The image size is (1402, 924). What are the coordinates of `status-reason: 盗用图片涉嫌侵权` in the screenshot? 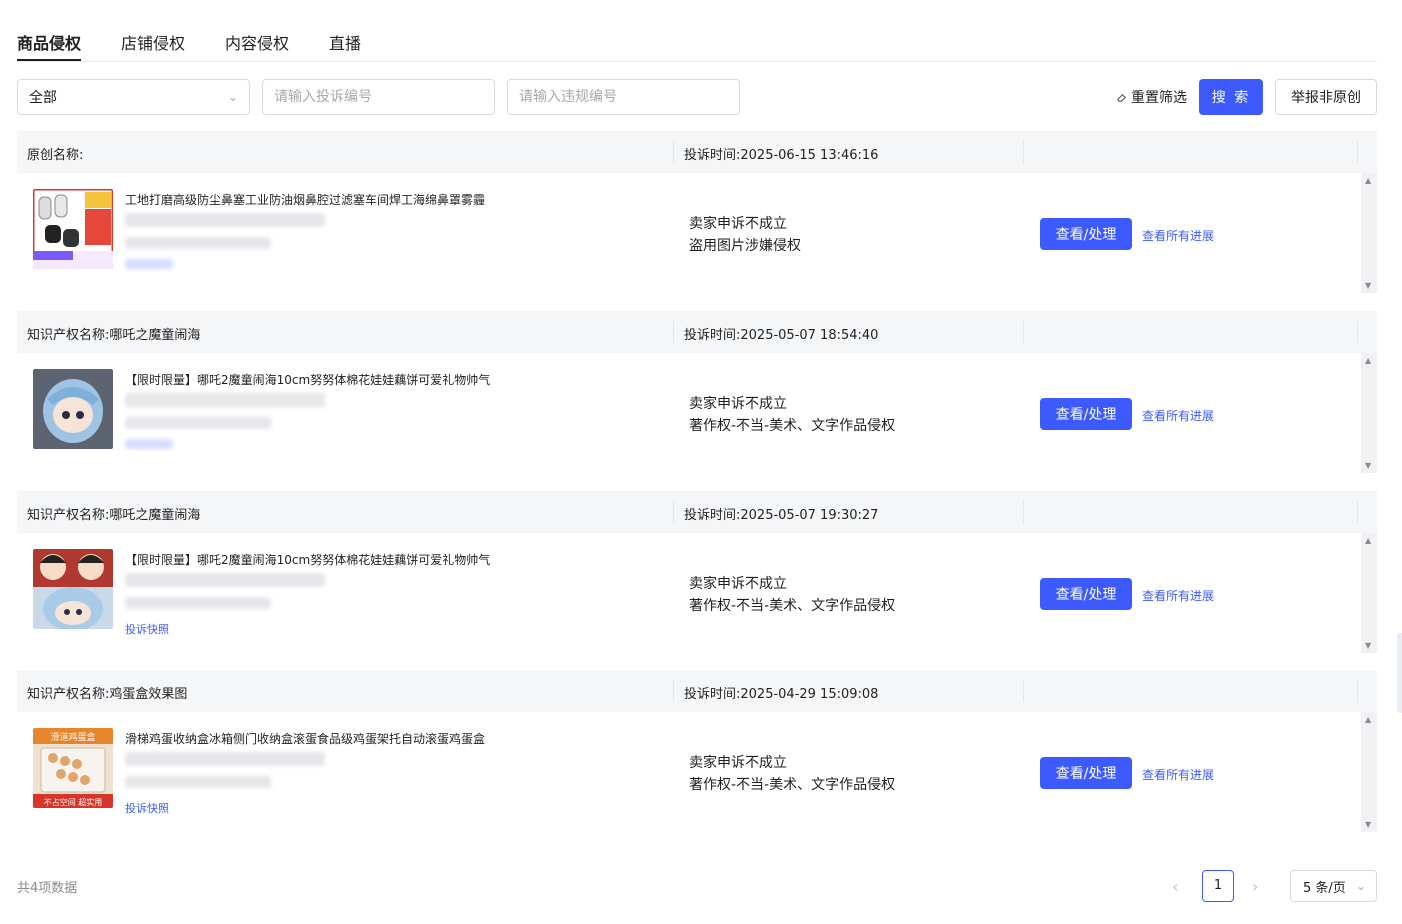 It's located at (745, 246).